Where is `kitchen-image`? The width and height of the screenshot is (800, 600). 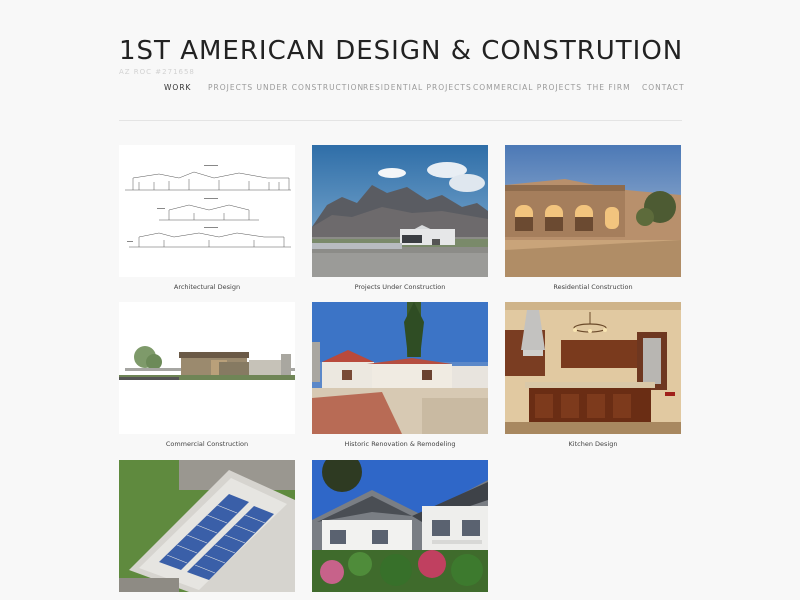
kitchen-image is located at coordinates (593, 368).